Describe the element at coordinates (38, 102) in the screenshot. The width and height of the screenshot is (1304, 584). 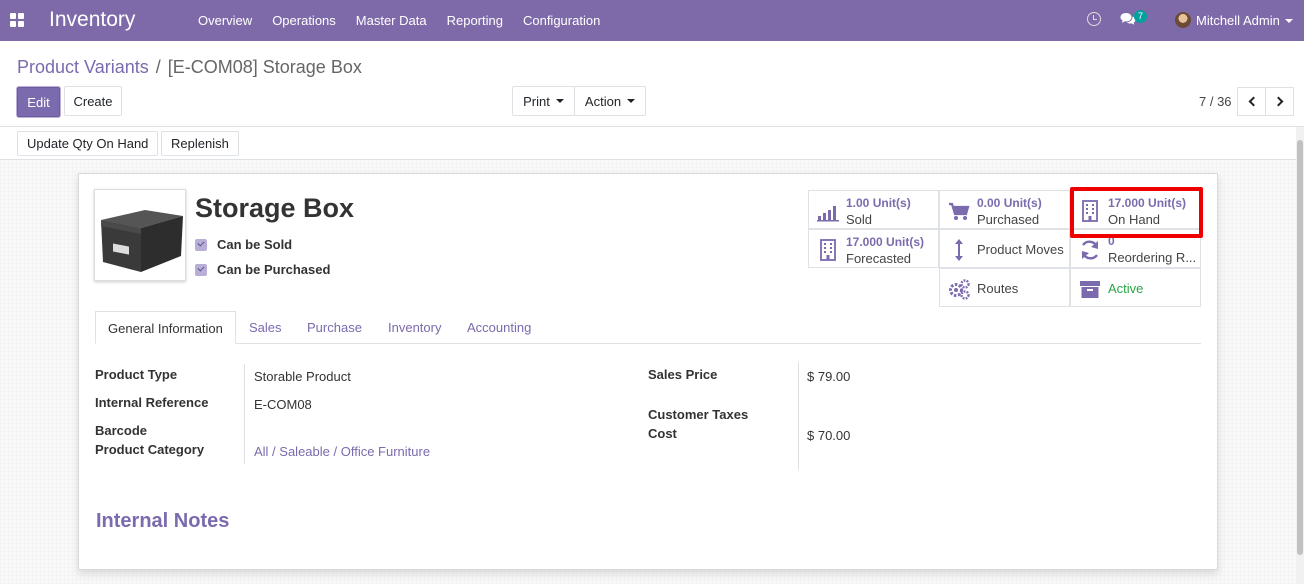
I see `edit-button: Edit` at that location.